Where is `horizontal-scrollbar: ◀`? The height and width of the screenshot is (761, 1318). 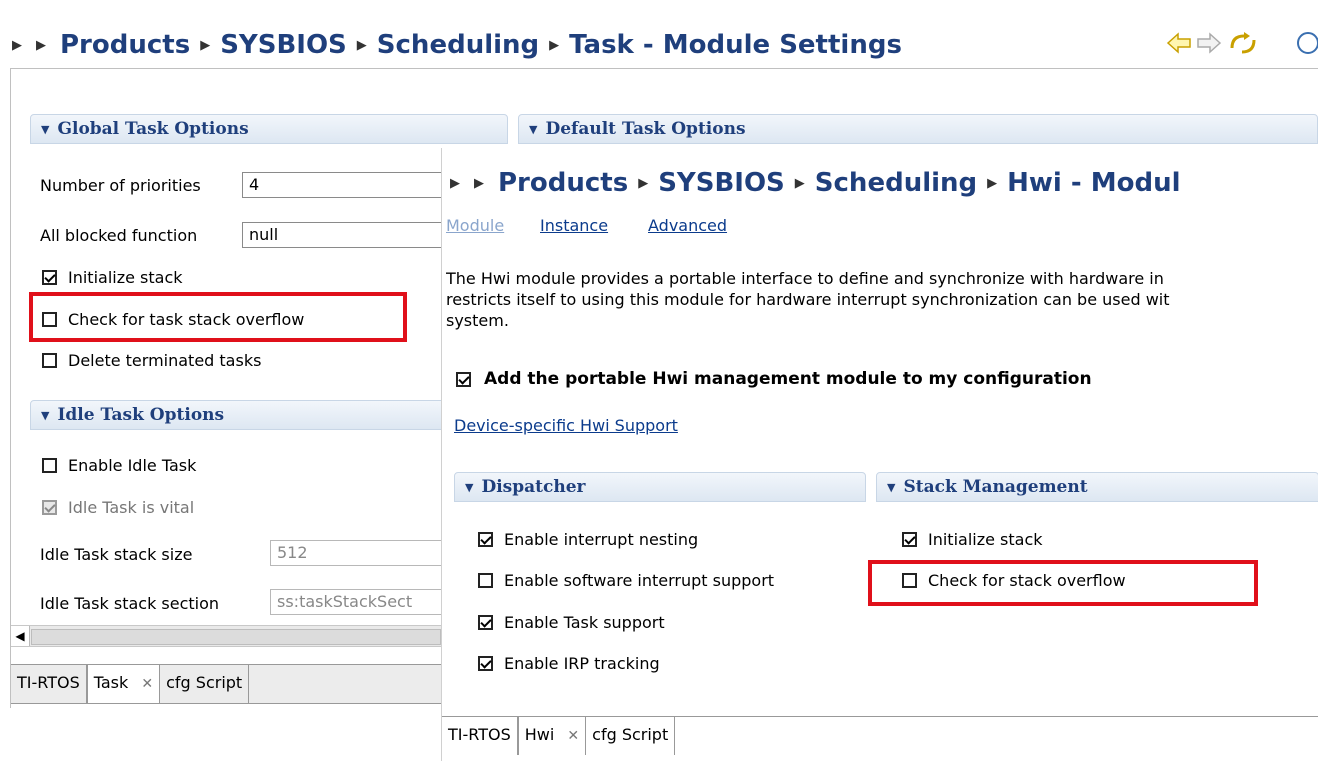 horizontal-scrollbar: ◀ is located at coordinates (226, 636).